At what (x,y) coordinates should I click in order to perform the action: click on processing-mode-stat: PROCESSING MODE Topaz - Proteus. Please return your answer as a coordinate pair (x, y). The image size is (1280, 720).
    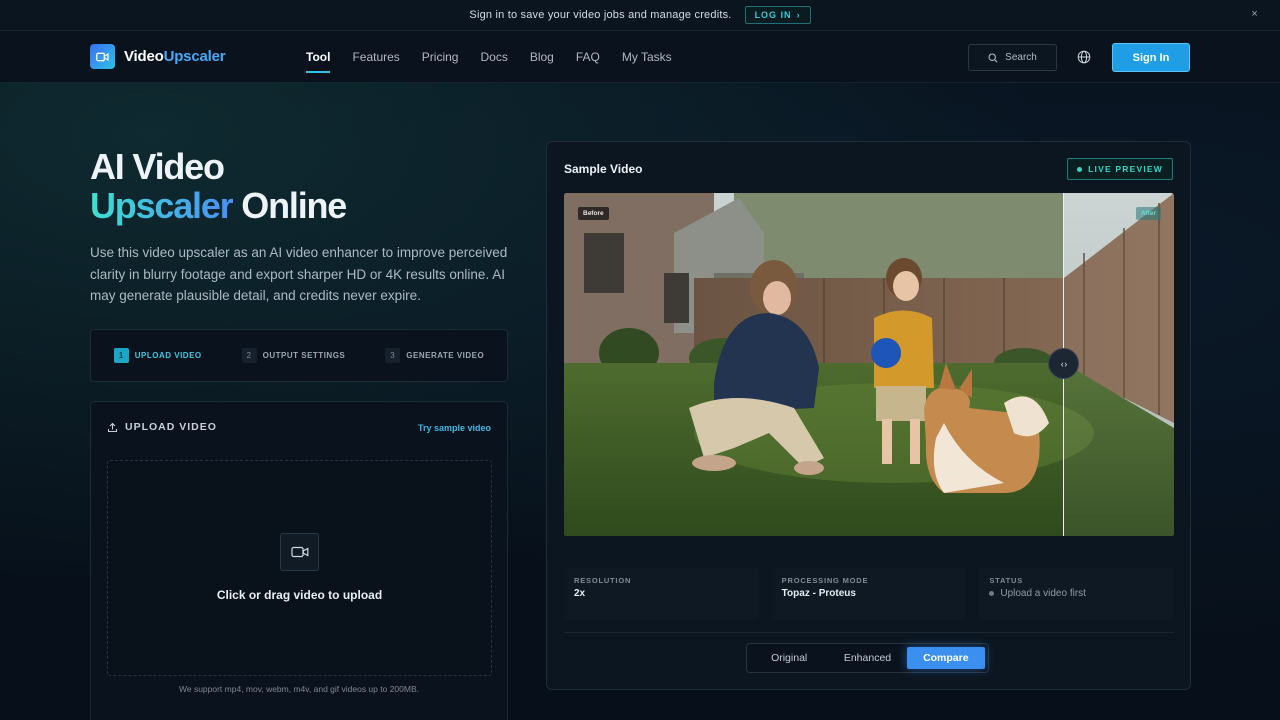
    Looking at the image, I should click on (869, 594).